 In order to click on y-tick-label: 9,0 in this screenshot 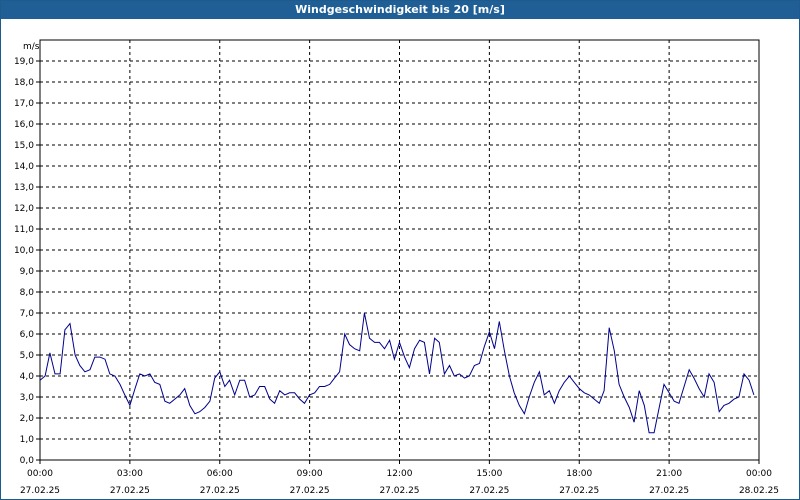, I will do `click(27, 272)`.